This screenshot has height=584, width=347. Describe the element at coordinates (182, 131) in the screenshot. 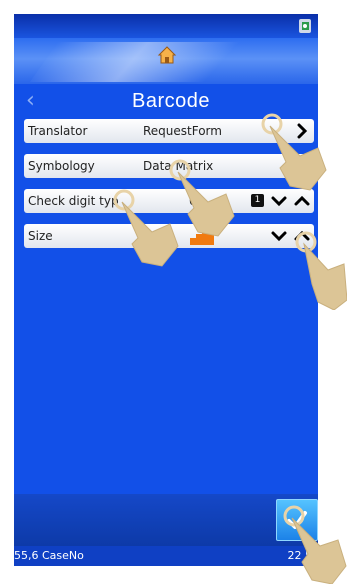

I see `translator-value: RequestForm` at that location.